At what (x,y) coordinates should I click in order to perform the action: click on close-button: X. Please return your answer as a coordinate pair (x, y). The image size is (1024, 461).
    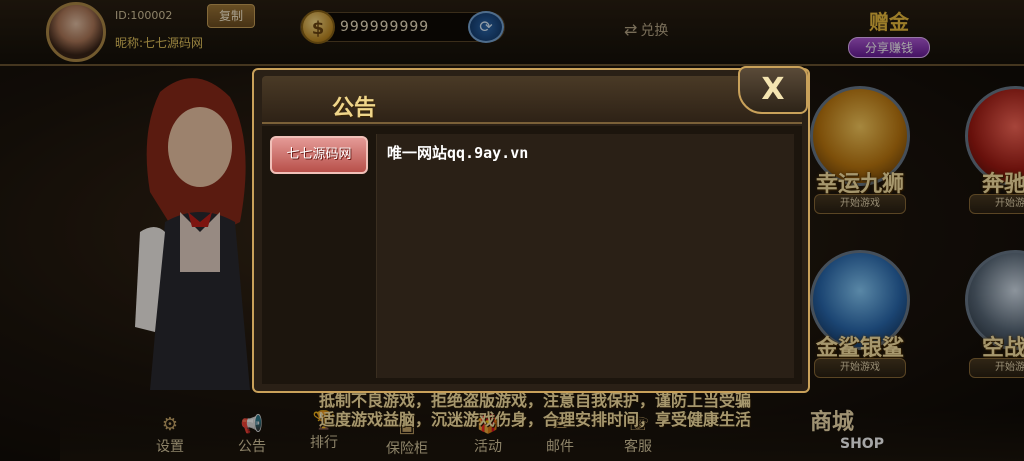
    Looking at the image, I should click on (773, 90).